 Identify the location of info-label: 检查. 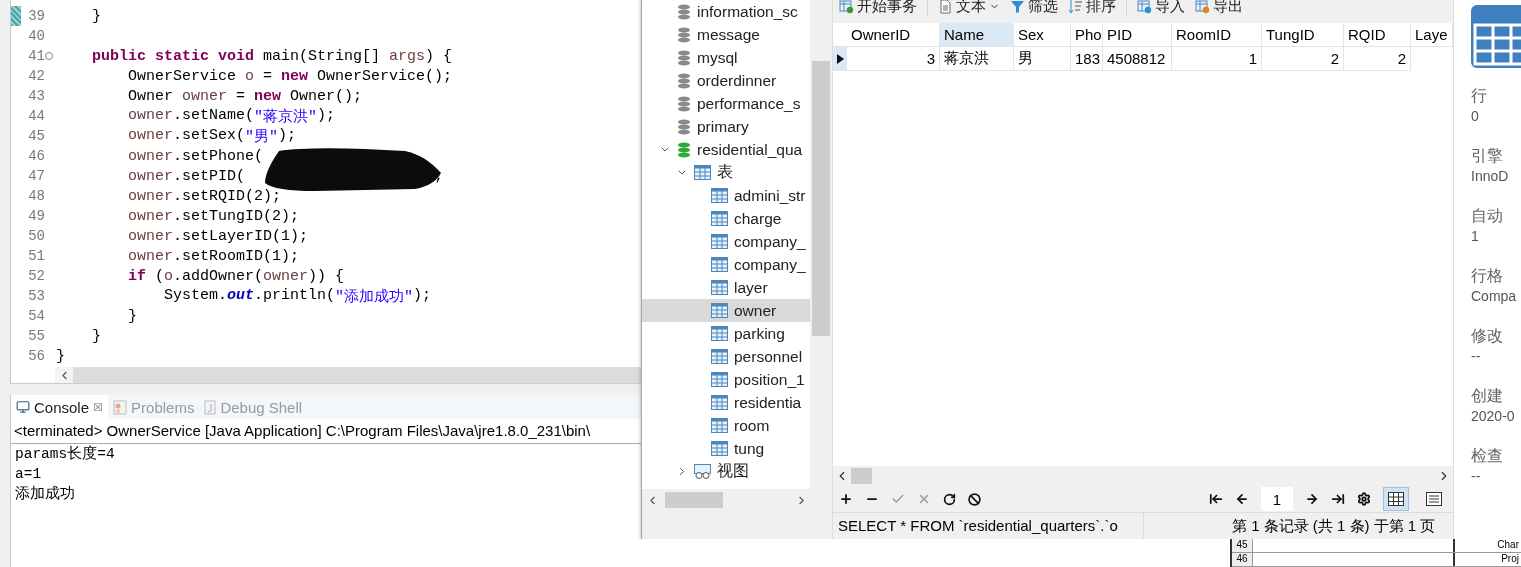
(1487, 456).